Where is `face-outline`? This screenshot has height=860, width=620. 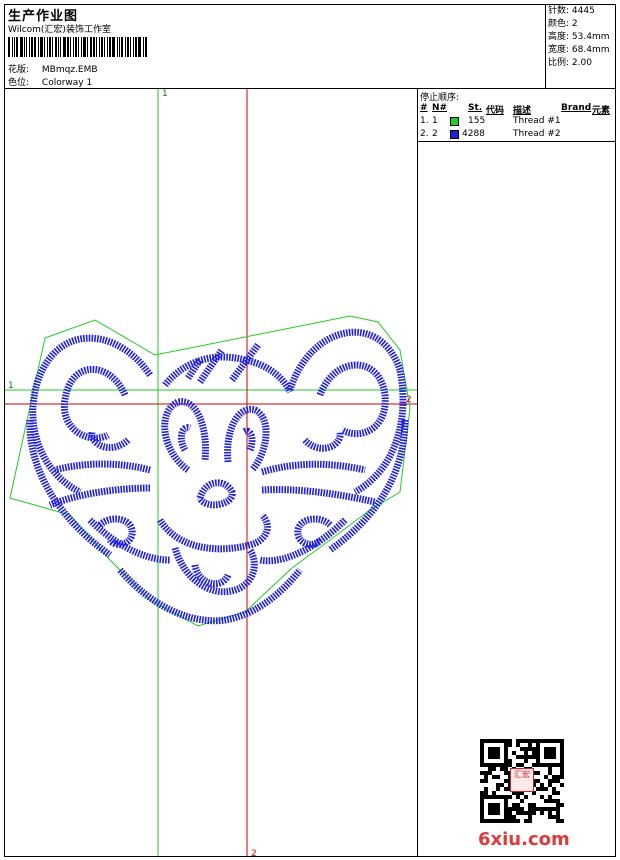
face-outline is located at coordinates (217, 488).